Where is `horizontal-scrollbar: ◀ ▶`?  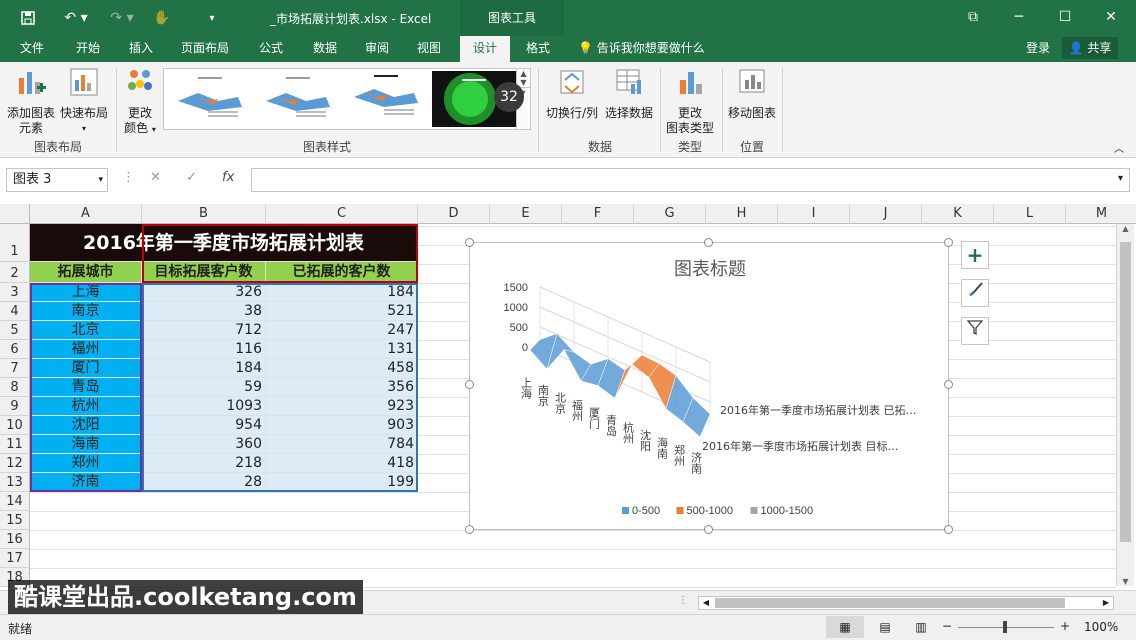 horizontal-scrollbar: ◀ ▶ is located at coordinates (906, 603).